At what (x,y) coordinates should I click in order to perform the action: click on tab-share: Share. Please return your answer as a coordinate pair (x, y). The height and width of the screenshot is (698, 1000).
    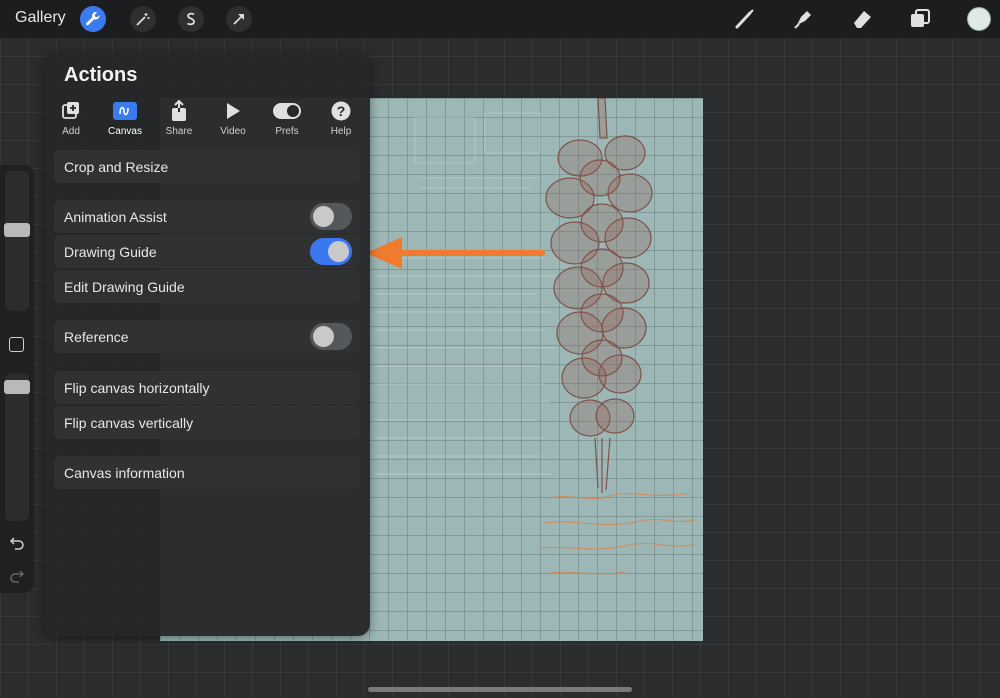
    Looking at the image, I should click on (179, 118).